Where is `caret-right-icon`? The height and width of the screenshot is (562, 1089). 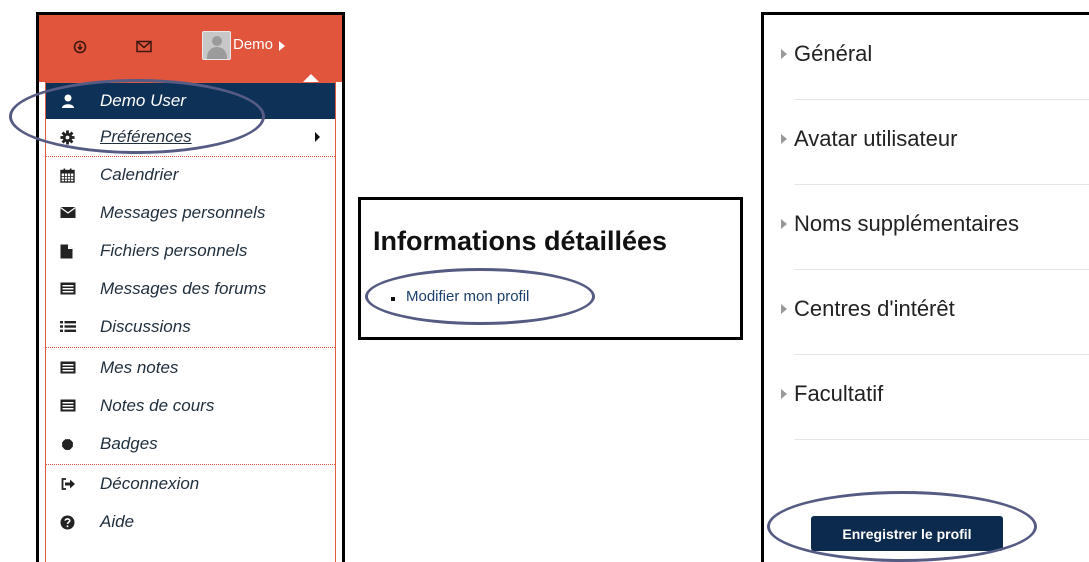 caret-right-icon is located at coordinates (282, 46).